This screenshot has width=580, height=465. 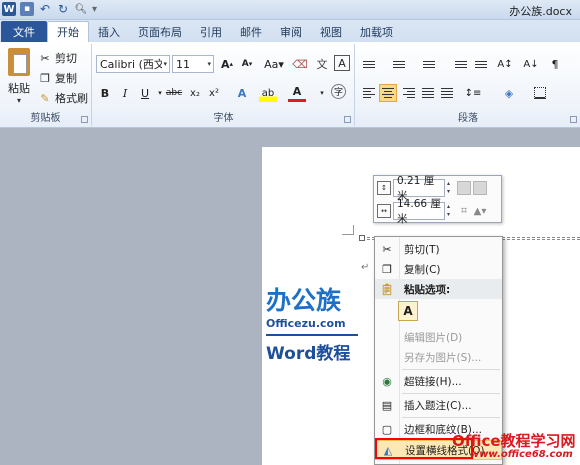 I want to click on strikethrough-icon: abc, so click(x=174, y=93).